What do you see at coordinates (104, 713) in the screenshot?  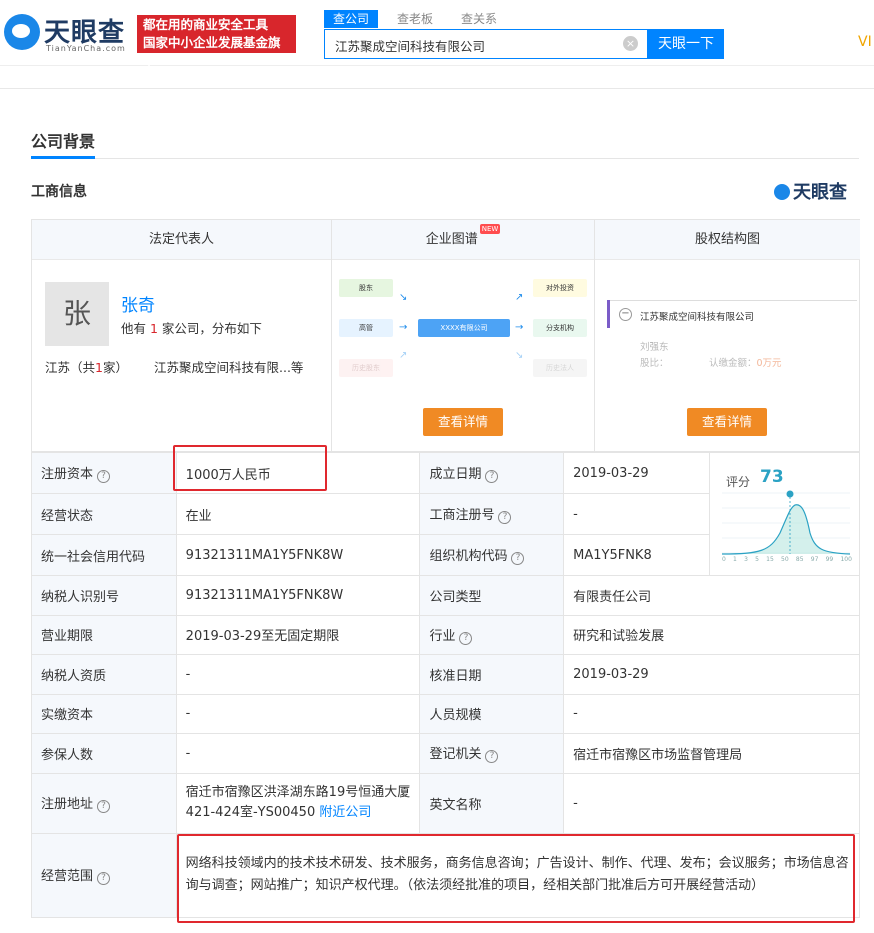 I see `paid-key: 实缴资本` at bounding box center [104, 713].